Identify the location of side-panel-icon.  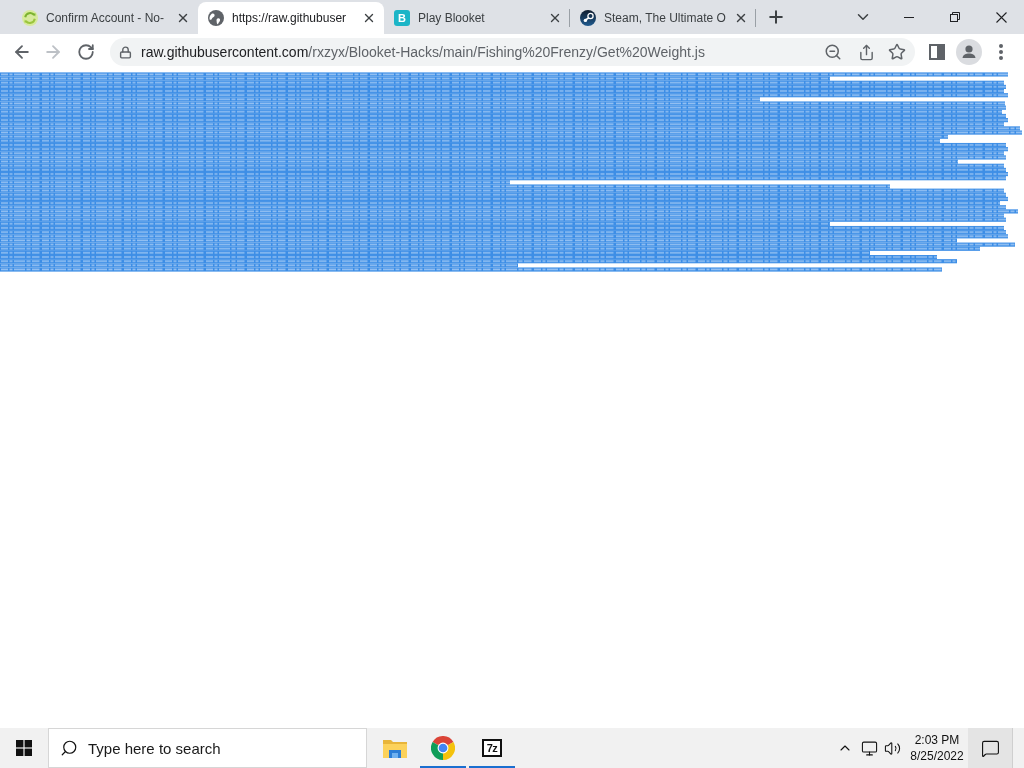
(937, 52).